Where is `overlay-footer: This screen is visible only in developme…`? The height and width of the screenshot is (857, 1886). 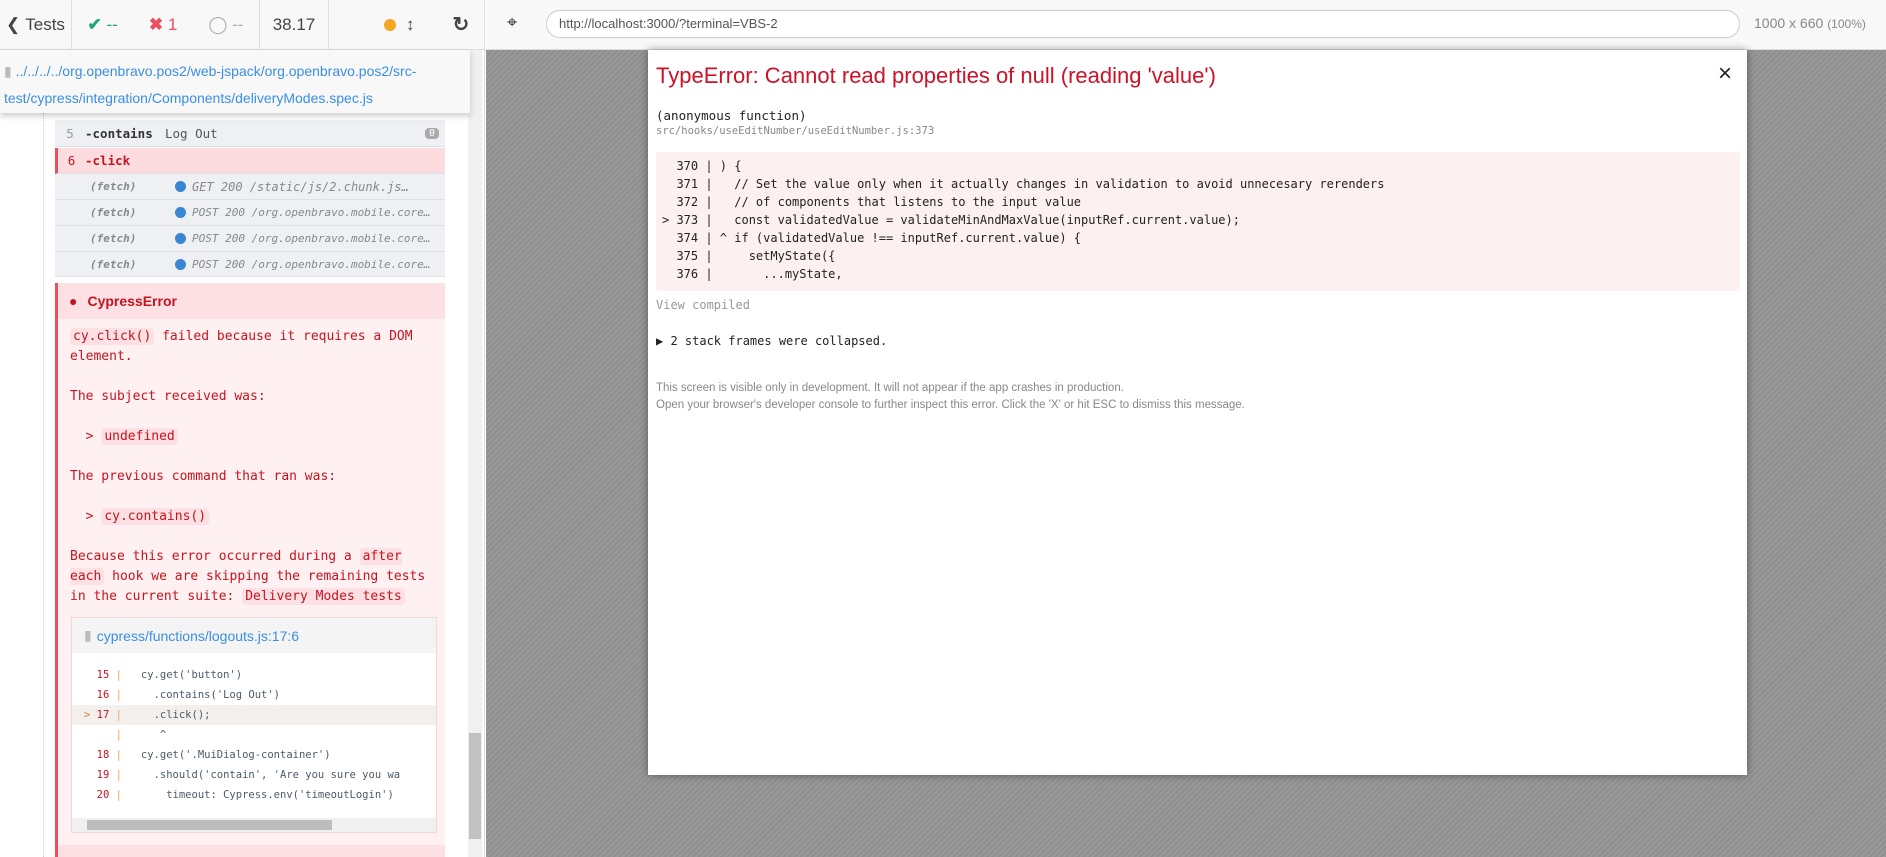 overlay-footer: This screen is visible only in developme… is located at coordinates (950, 396).